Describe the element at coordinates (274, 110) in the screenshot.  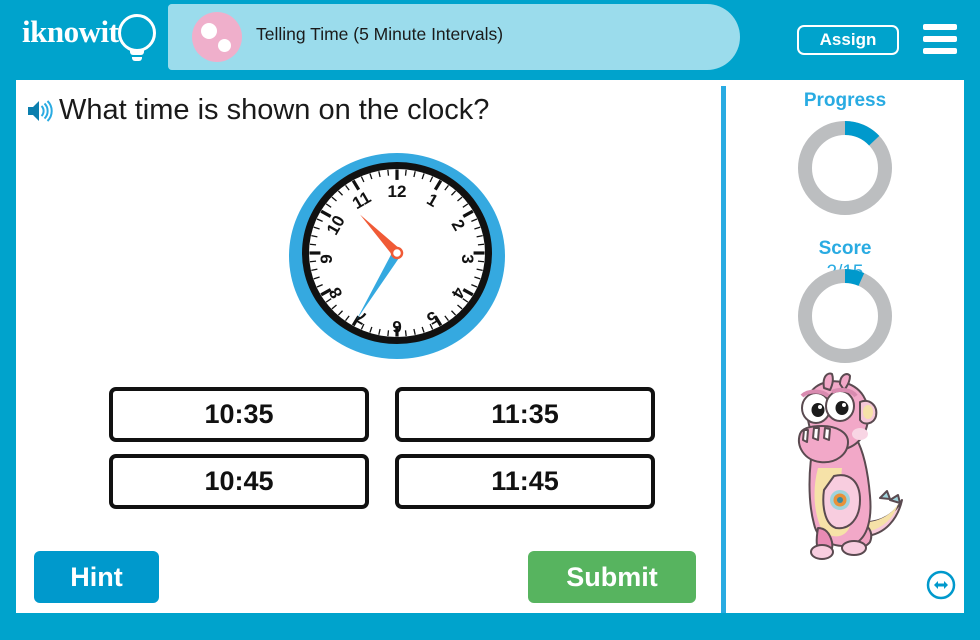
I see `question-text: What time is shown on the clock?` at that location.